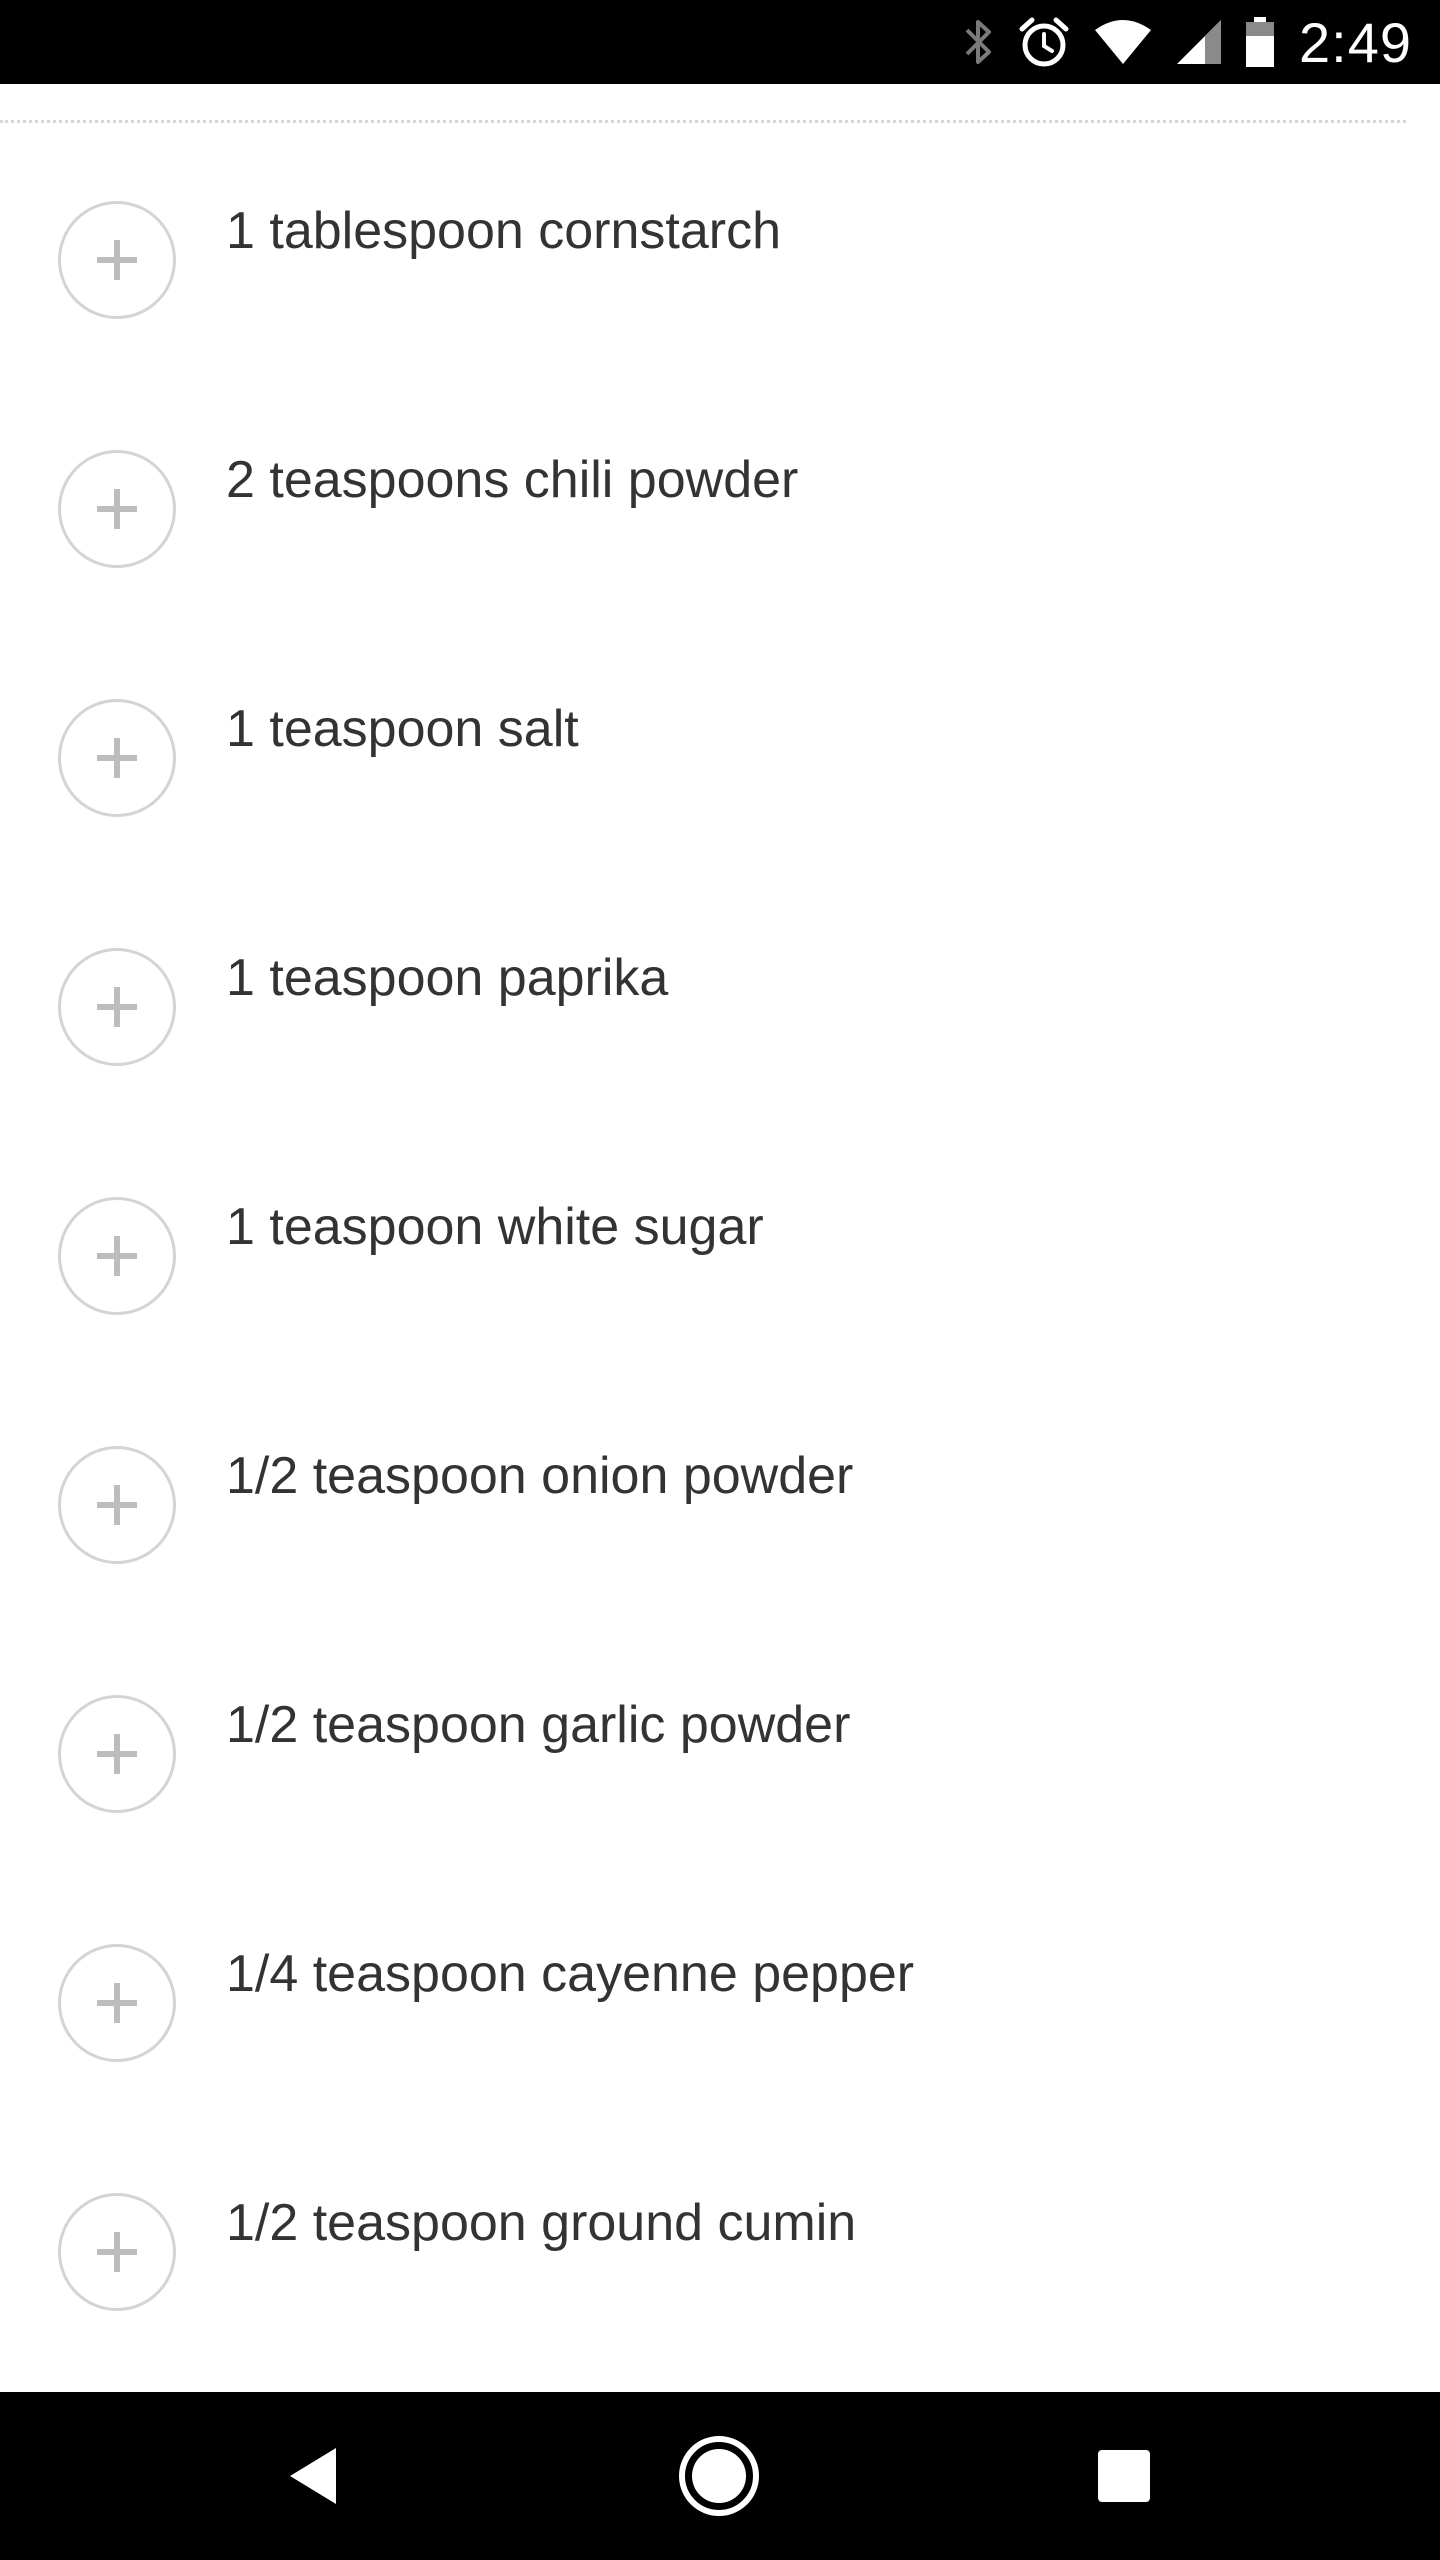 This screenshot has width=1440, height=2560. I want to click on status-time: 2:49, so click(1355, 42).